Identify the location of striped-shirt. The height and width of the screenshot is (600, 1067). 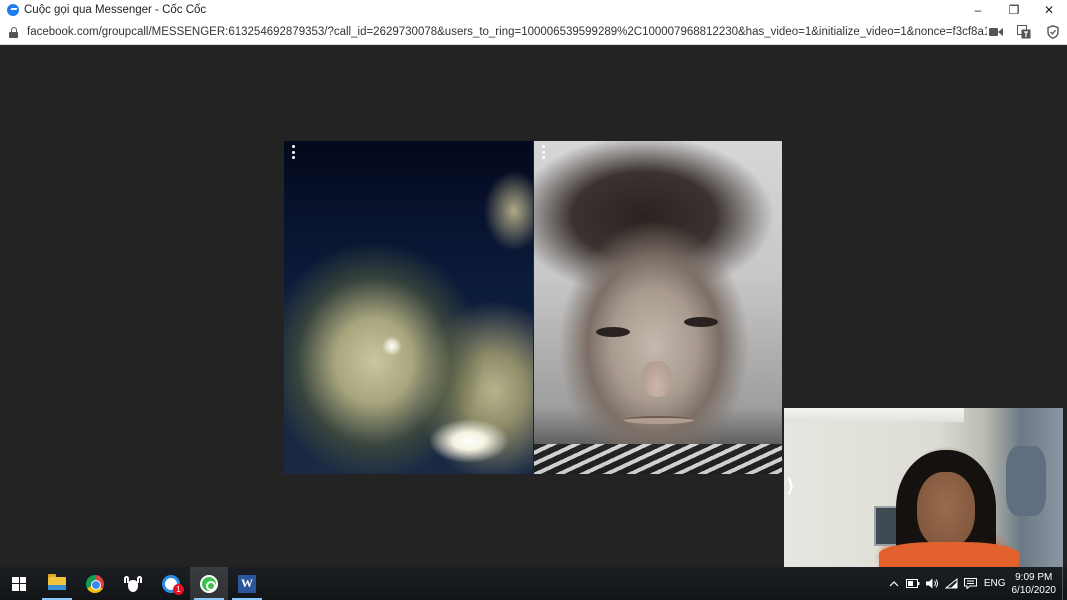
(658, 459).